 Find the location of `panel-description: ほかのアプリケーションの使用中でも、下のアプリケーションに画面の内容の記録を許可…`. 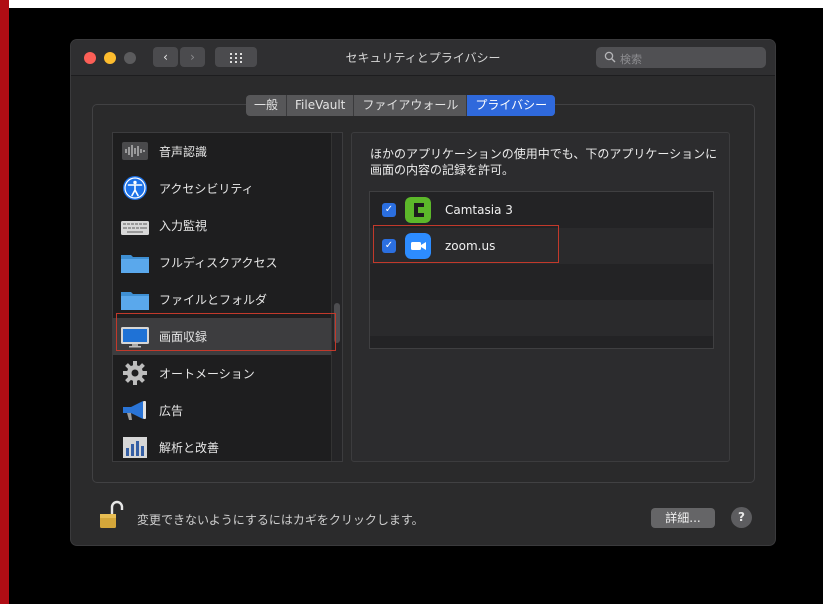

panel-description: ほかのアプリケーションの使用中でも、下のアプリケーションに画面の内容の記録を許可… is located at coordinates (544, 162).